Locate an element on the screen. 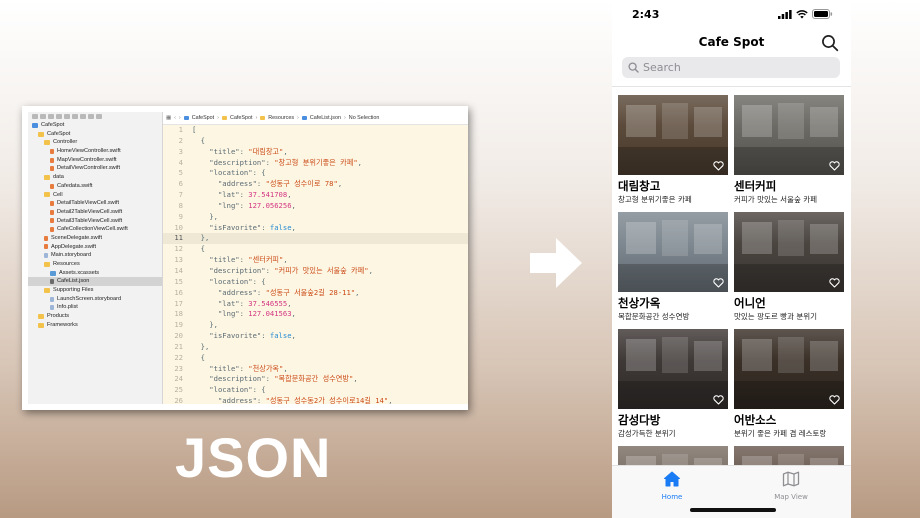  grid-icon: ▦ is located at coordinates (168, 118).